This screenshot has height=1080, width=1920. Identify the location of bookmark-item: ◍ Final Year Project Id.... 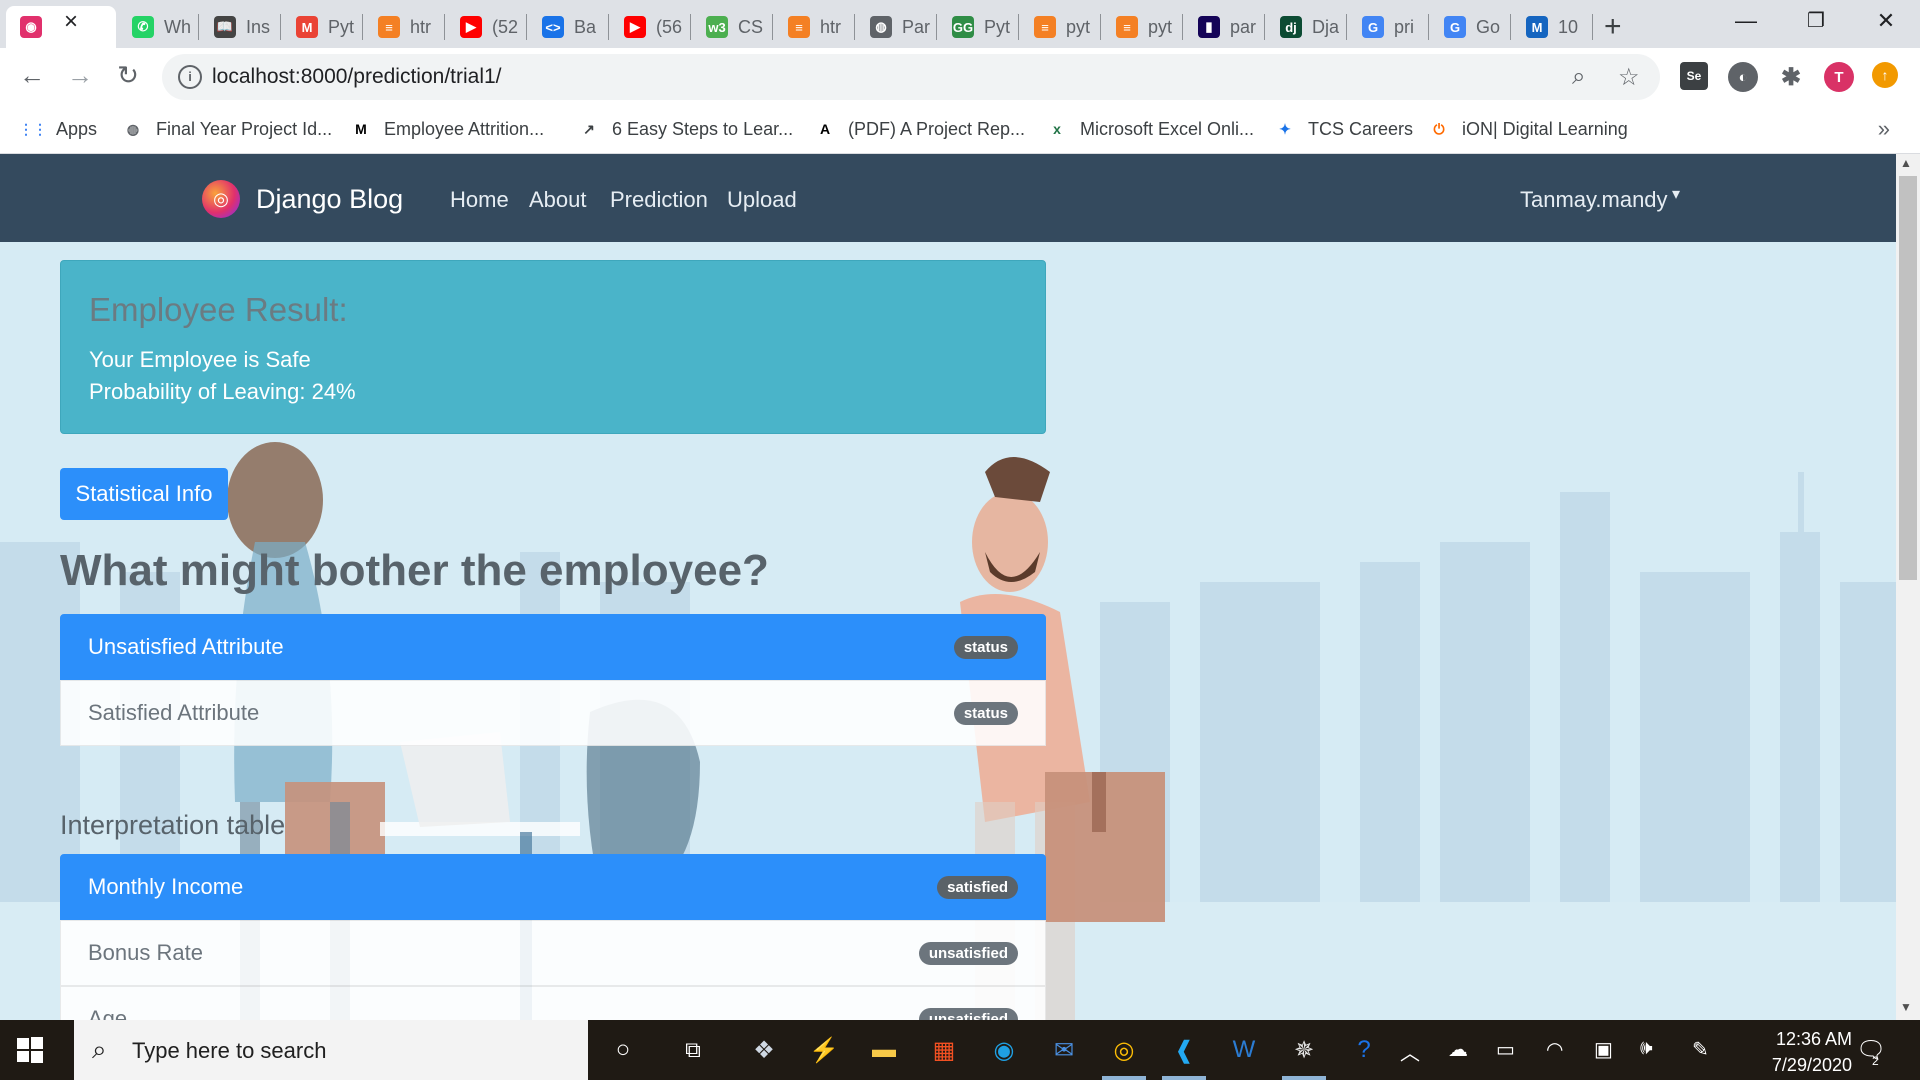
(227, 129).